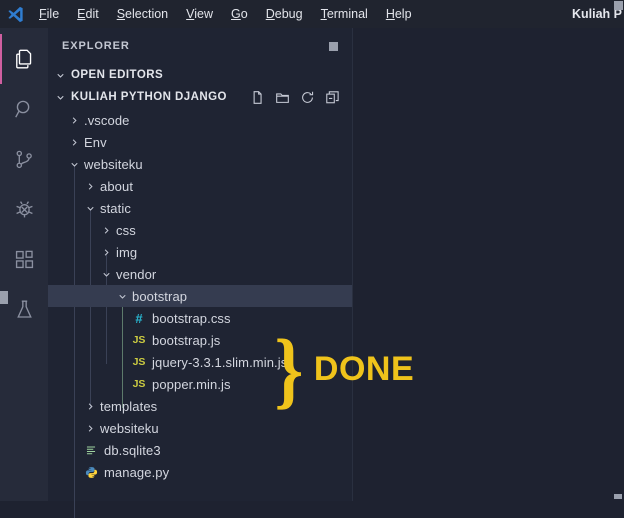 This screenshot has width=624, height=518. What do you see at coordinates (200, 406) in the screenshot?
I see `tree-item-templates: templates` at bounding box center [200, 406].